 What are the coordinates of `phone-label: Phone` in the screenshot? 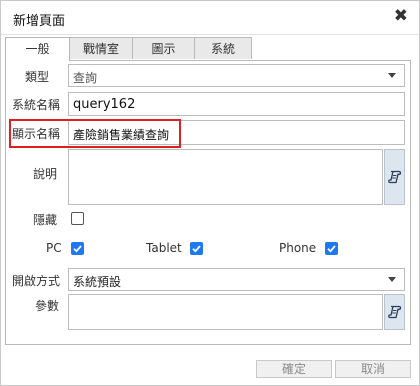 It's located at (298, 248).